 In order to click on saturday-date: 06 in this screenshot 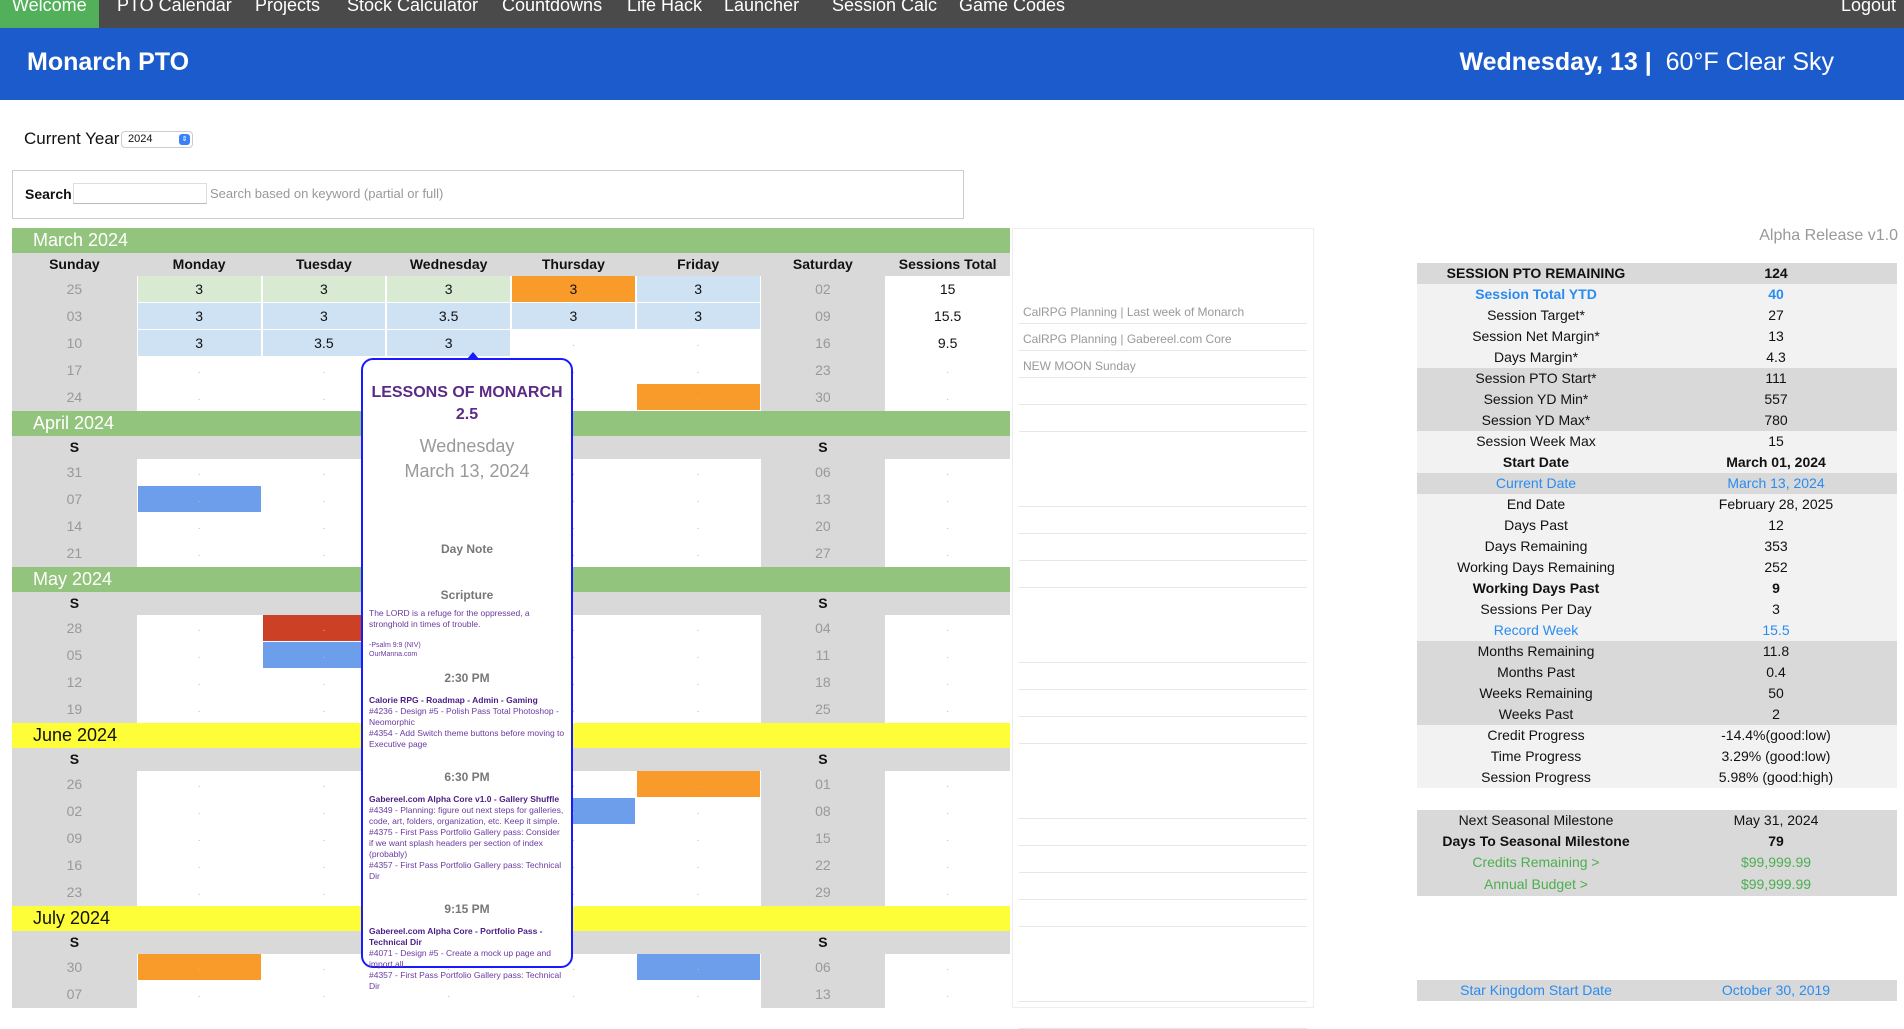, I will do `click(823, 472)`.